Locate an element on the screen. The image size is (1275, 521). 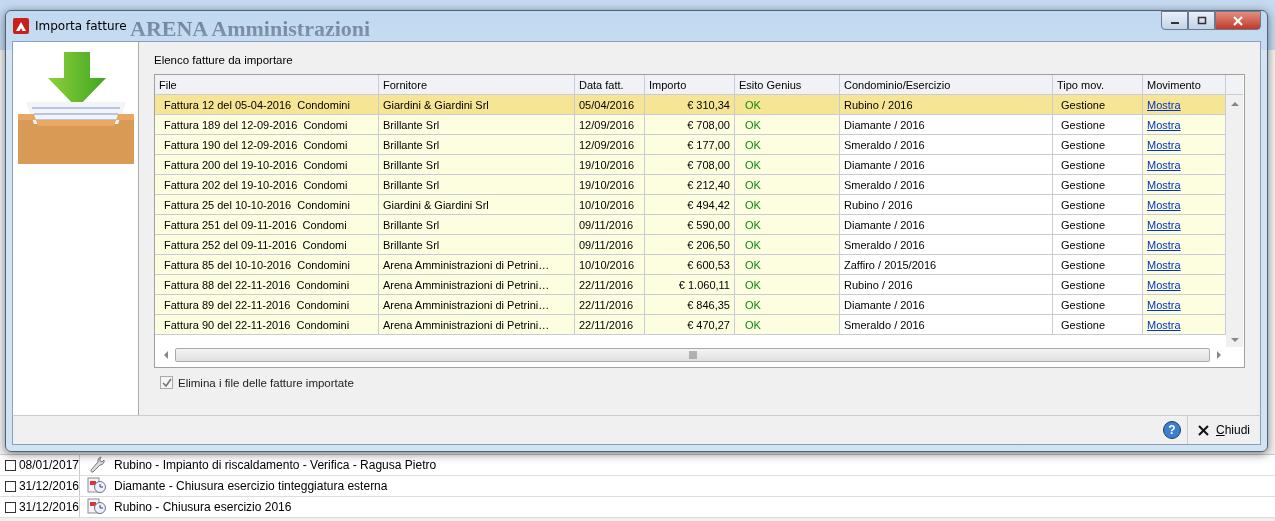
file-cell: Fattura 189 del 12-09-2016 Condomi is located at coordinates (256, 124).